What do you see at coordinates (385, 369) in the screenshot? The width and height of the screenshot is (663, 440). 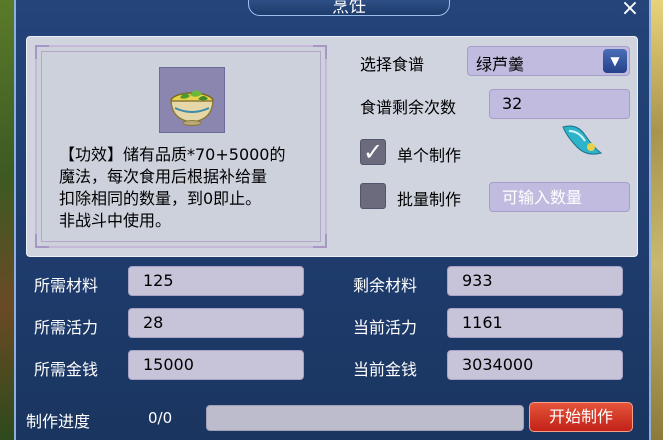 I see `current-money-label: 当前金钱` at bounding box center [385, 369].